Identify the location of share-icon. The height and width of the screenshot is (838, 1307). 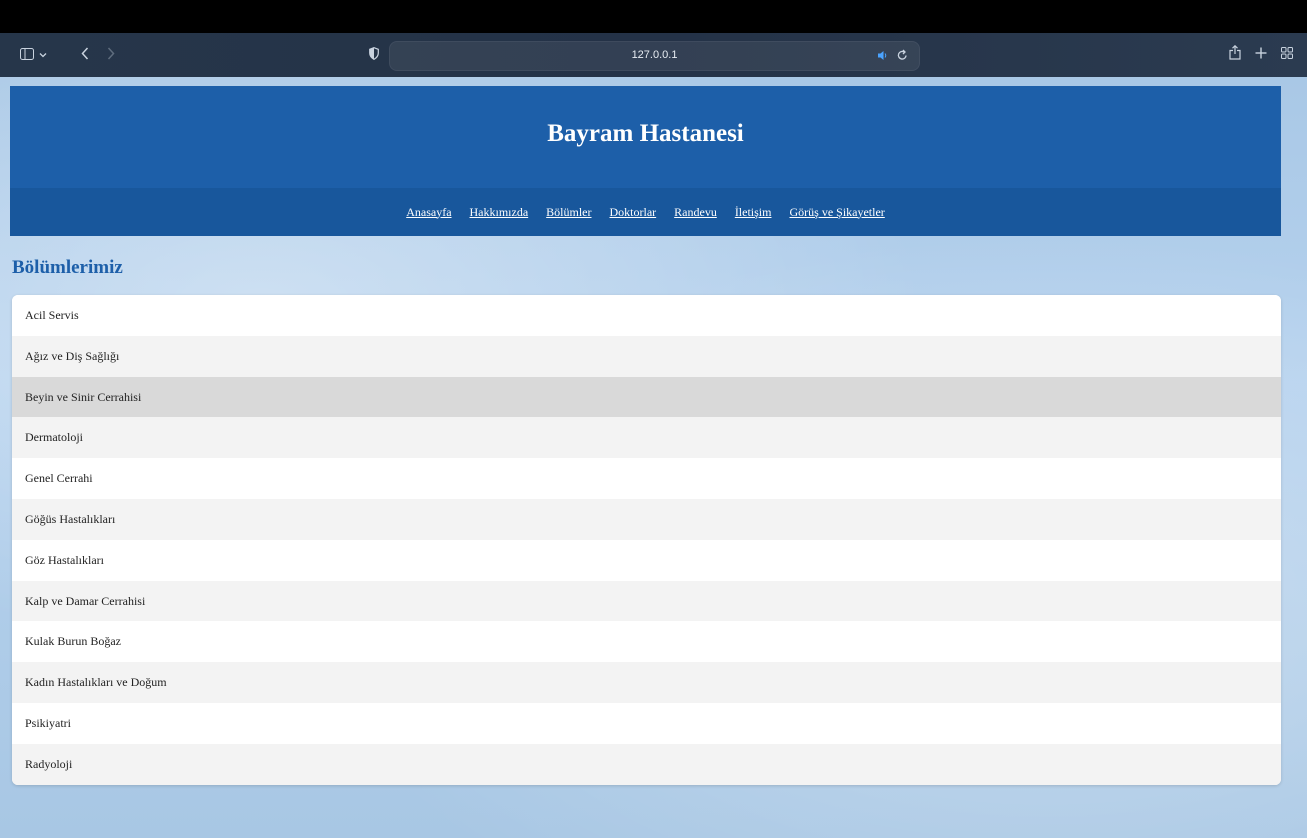
(1235, 53).